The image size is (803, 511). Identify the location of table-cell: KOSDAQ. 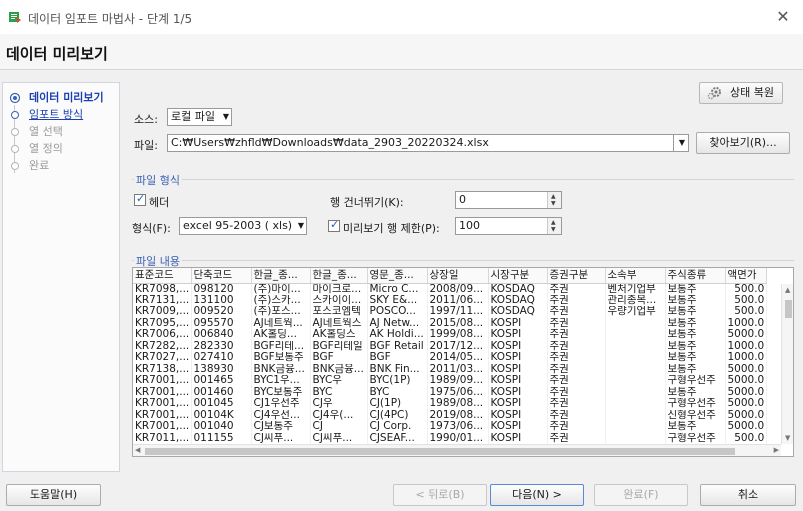
(518, 300).